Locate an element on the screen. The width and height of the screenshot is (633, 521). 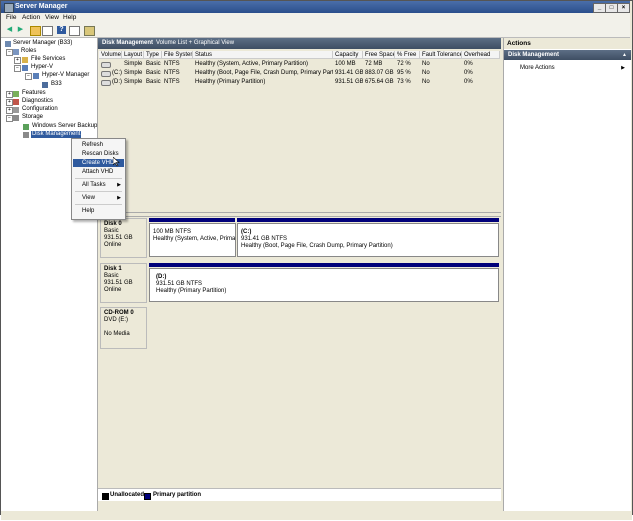
server-manager-icon is located at coordinates (9, 8).